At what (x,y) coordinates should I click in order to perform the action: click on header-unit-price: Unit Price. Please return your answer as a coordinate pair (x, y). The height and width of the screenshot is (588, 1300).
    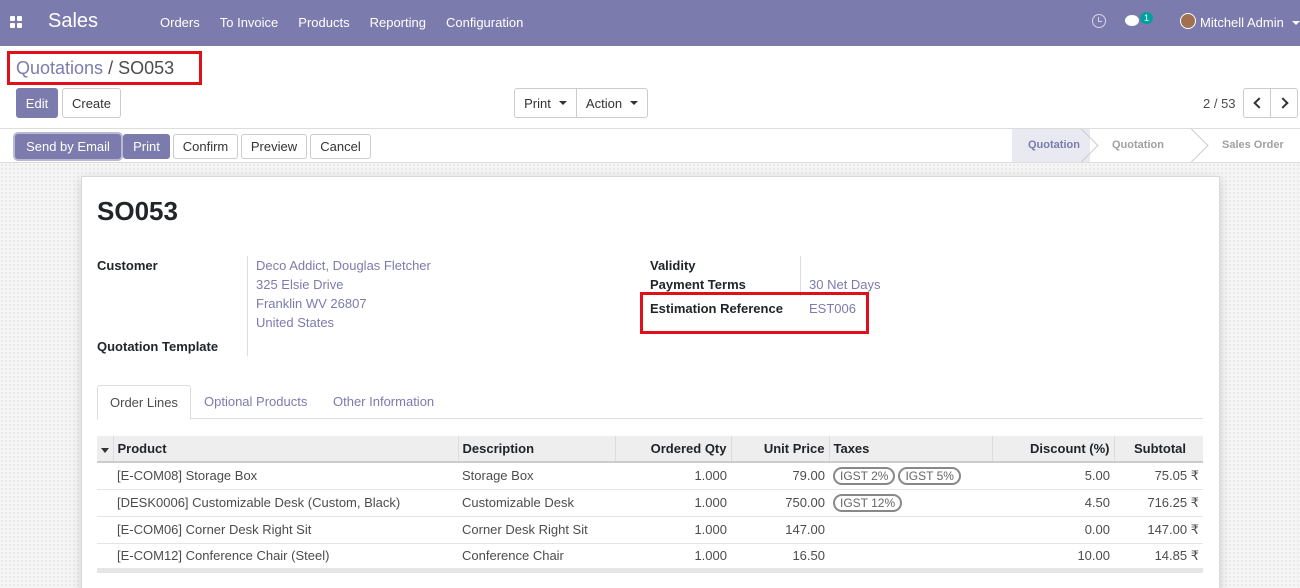
    Looking at the image, I should click on (779, 449).